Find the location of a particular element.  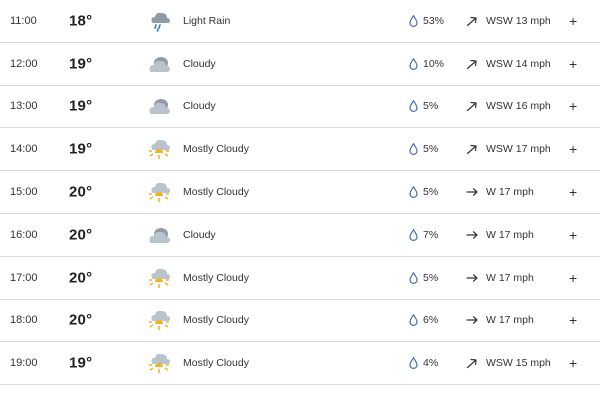

hour-time: 16:00 is located at coordinates (24, 234).